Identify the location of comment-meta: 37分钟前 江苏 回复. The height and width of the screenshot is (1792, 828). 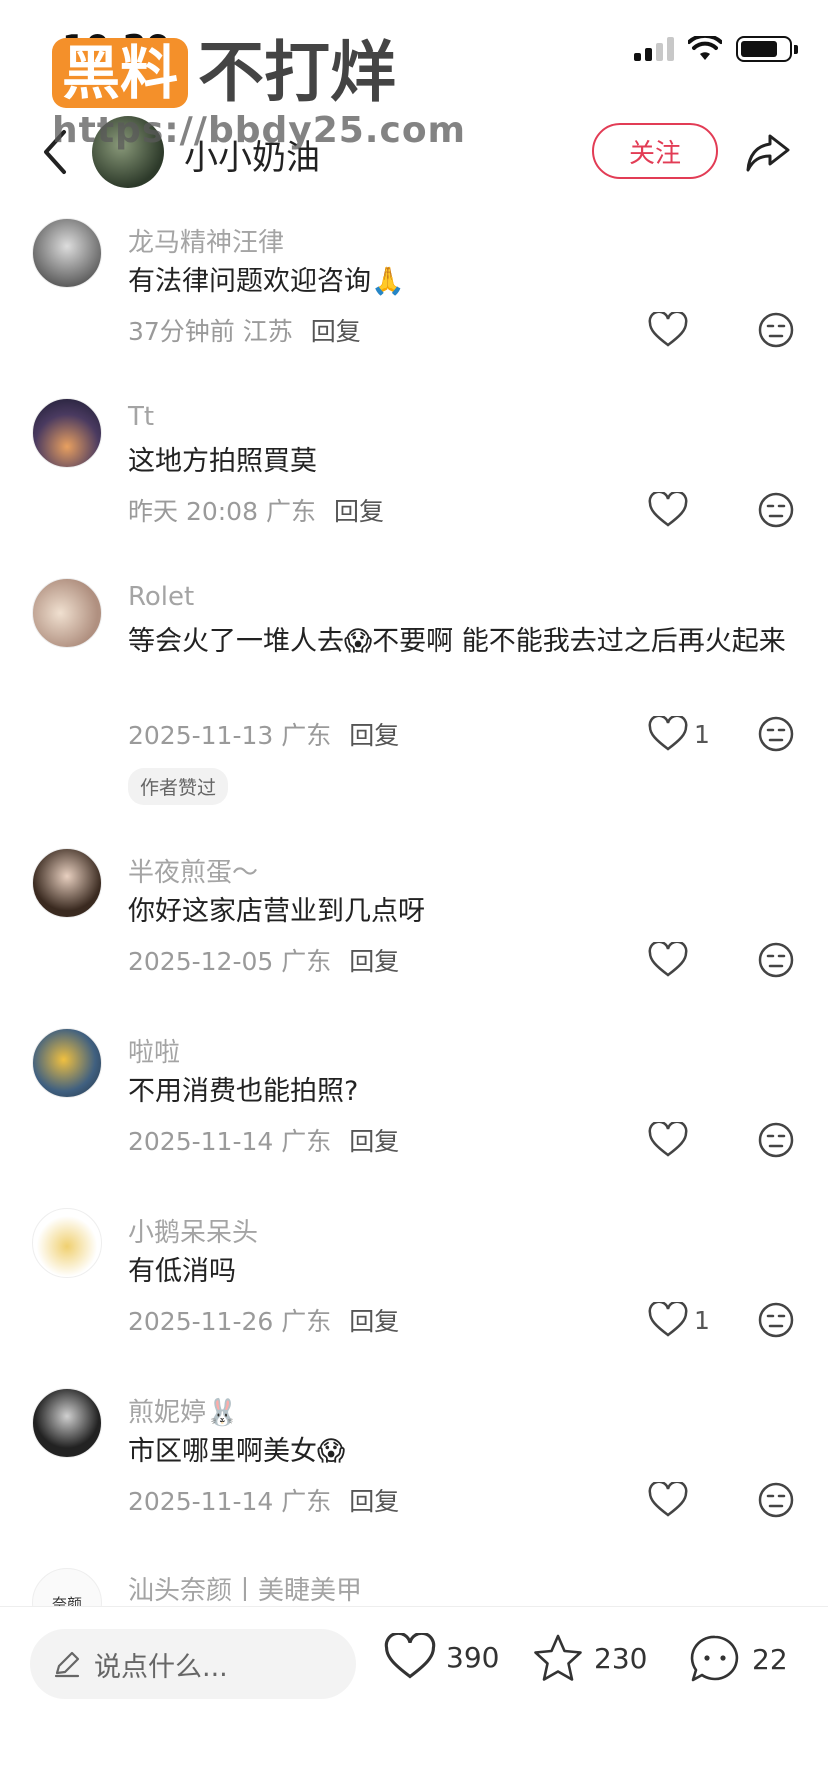
(244, 330).